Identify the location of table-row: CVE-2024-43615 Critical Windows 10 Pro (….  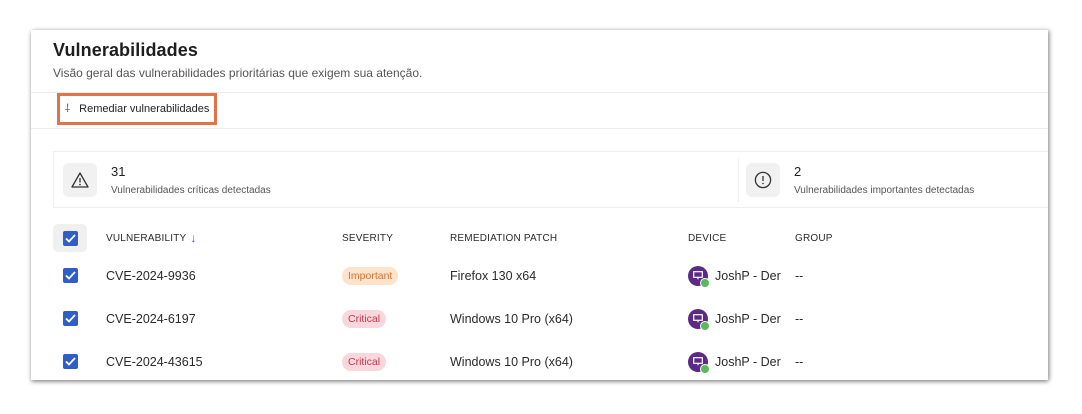
(548, 360).